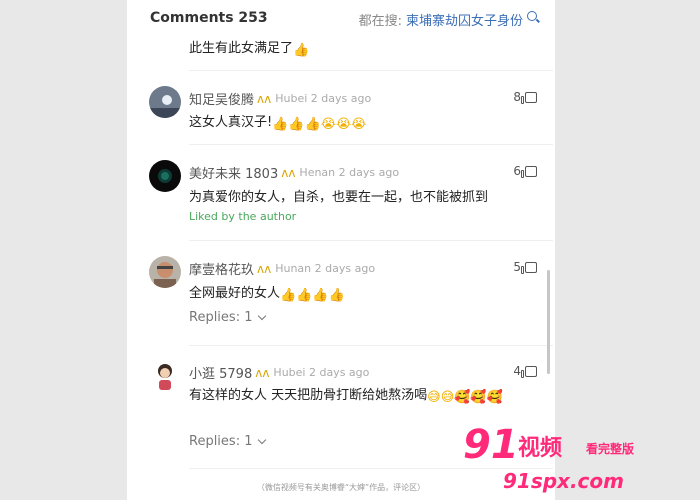 Image resolution: width=700 pixels, height=500 pixels. Describe the element at coordinates (325, 268) in the screenshot. I see `comment-meta: Hunan 2 days ago` at that location.